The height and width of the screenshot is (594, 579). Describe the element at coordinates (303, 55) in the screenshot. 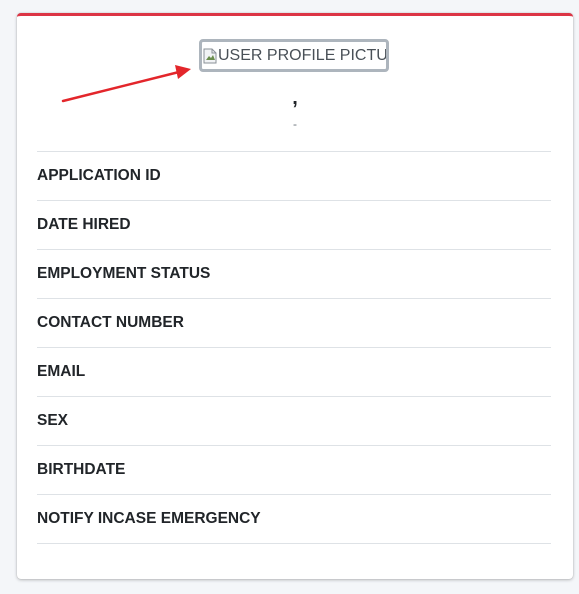

I see `profile-picture-alt-text: USER PROFILE PICTURE` at that location.